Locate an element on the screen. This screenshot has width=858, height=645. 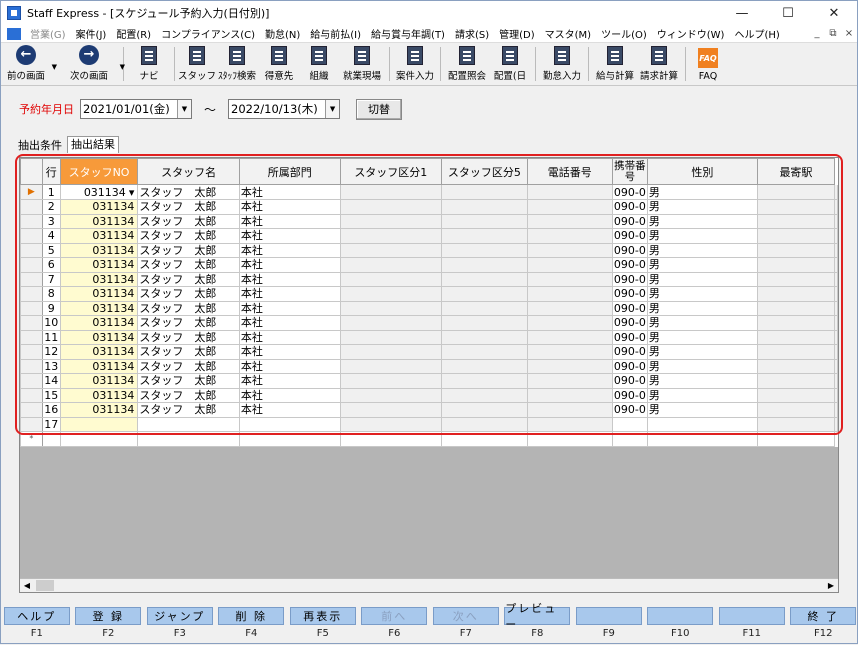
mdi-close-button: × is located at coordinates (849, 33).